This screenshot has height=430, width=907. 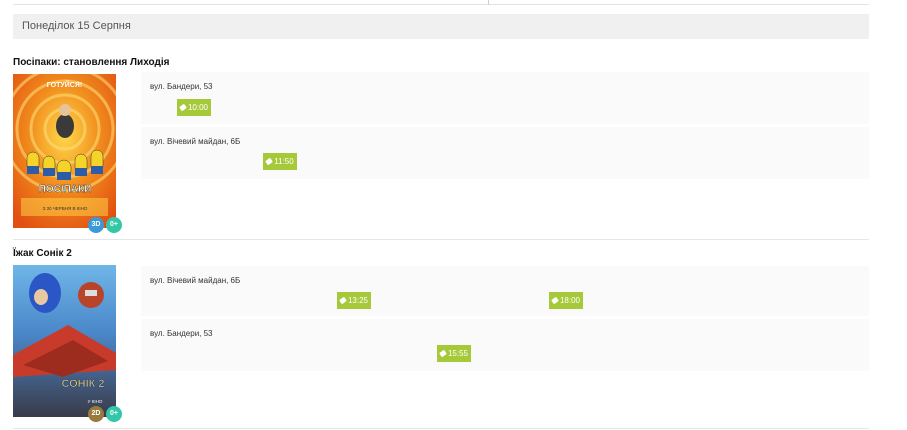 I want to click on format-badge: 3D, so click(x=96, y=225).